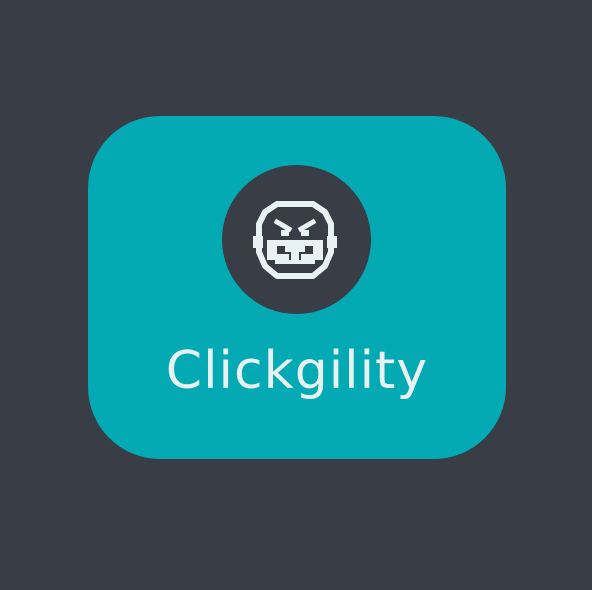  What do you see at coordinates (295, 240) in the screenshot?
I see `angry-robot-face-icon` at bounding box center [295, 240].